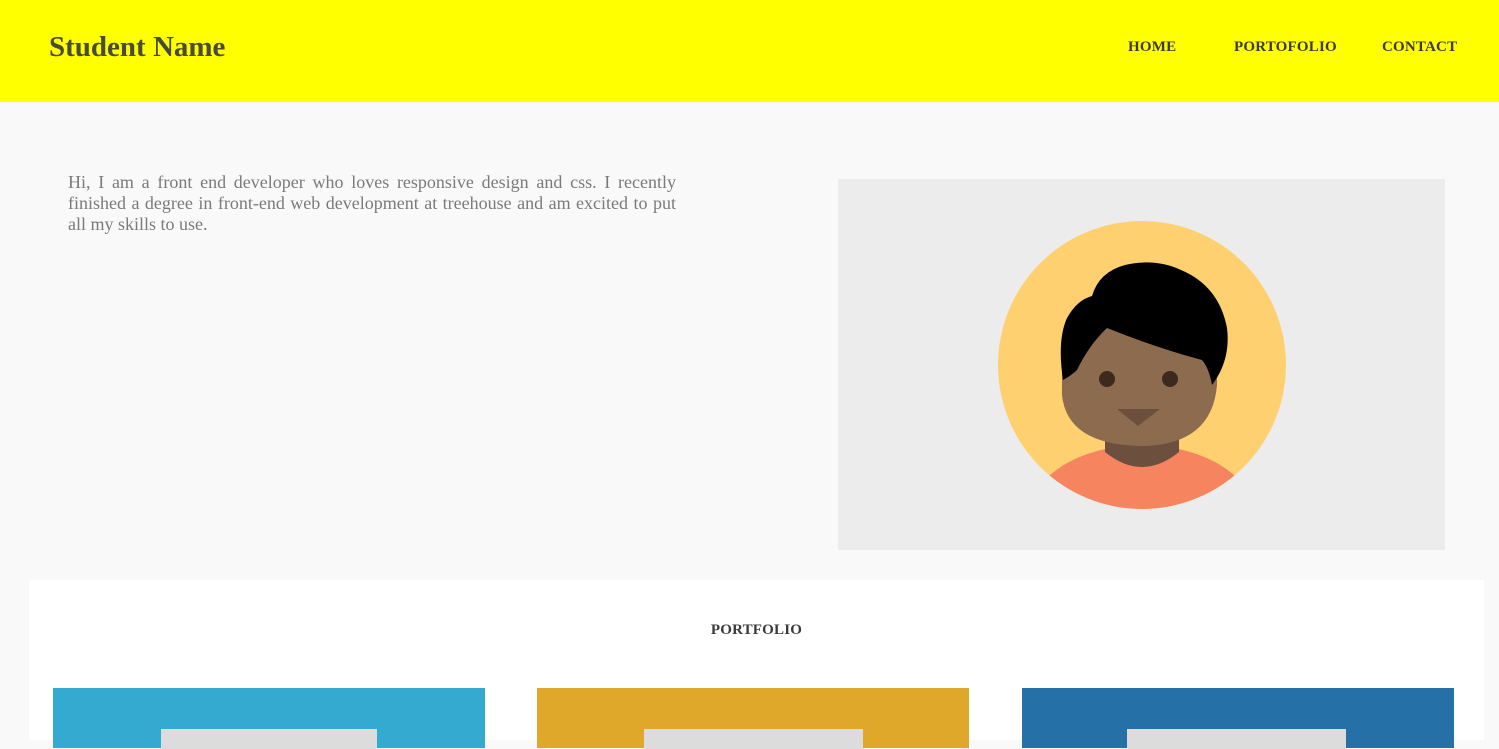 The image size is (1499, 749). What do you see at coordinates (137, 47) in the screenshot?
I see `site-brand: Student Name` at bounding box center [137, 47].